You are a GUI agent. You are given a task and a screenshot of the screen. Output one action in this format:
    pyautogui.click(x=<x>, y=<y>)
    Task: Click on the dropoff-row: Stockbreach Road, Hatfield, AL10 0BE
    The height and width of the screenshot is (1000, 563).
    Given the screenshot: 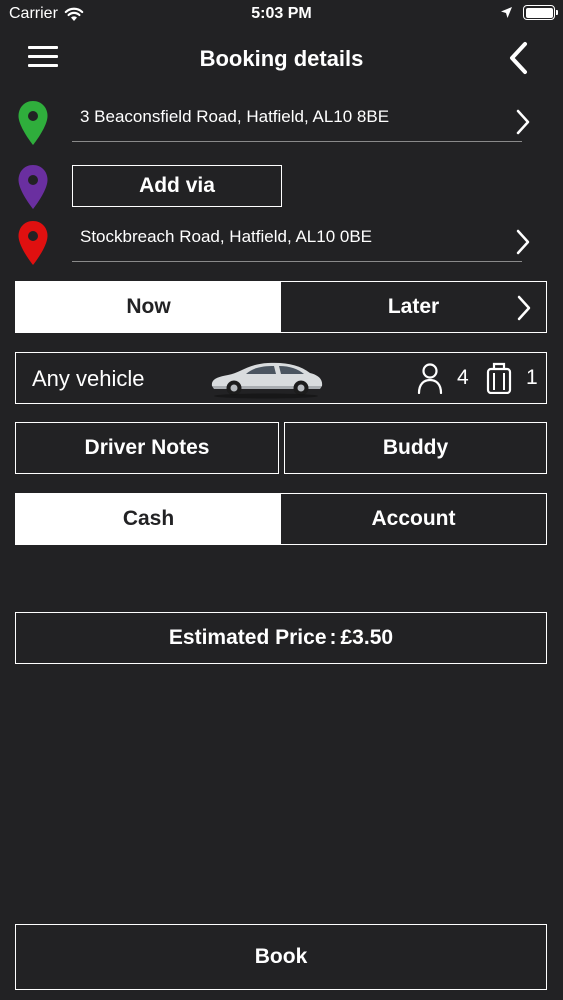 What is the action you would take?
    pyautogui.click(x=281, y=246)
    